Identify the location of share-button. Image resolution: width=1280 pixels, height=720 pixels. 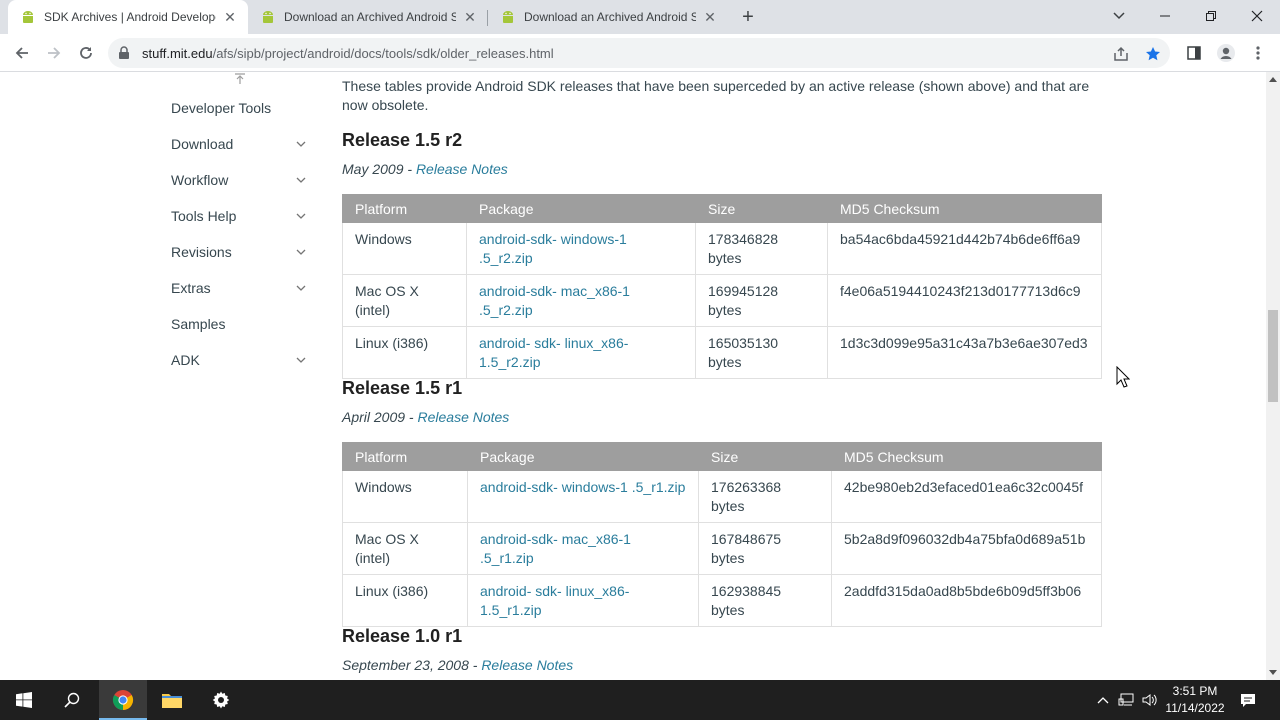
(1121, 54).